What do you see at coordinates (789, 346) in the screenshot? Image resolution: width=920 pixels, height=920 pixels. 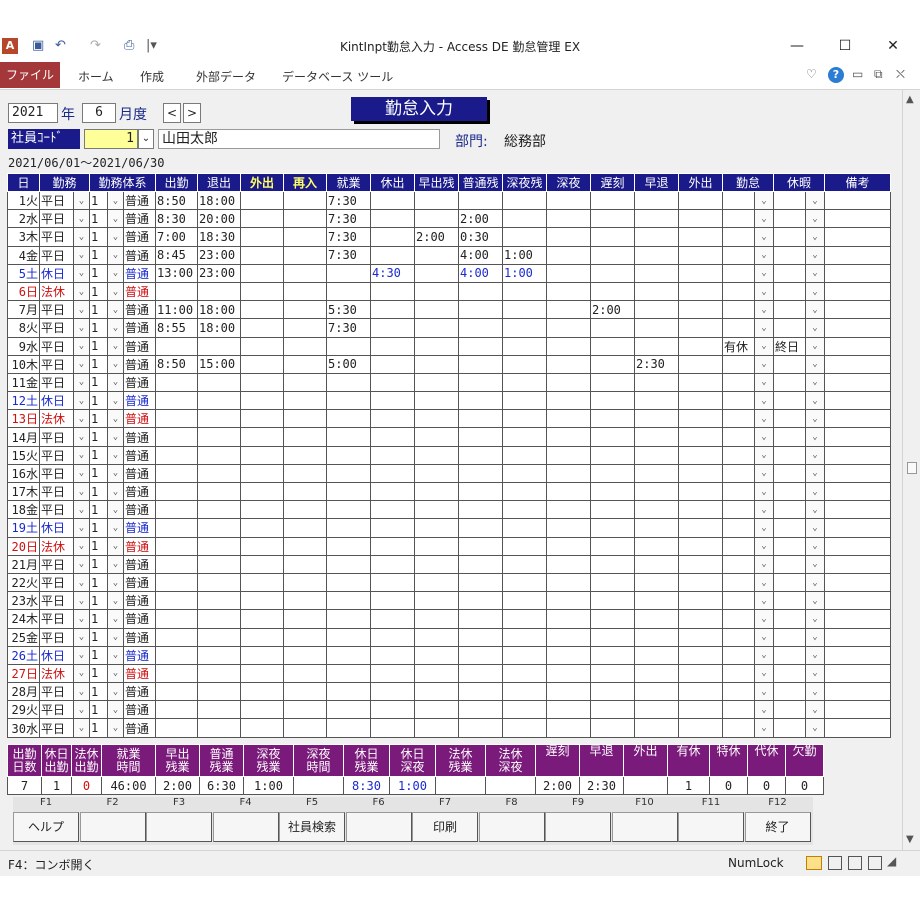 I see `leave-cell: 終日` at bounding box center [789, 346].